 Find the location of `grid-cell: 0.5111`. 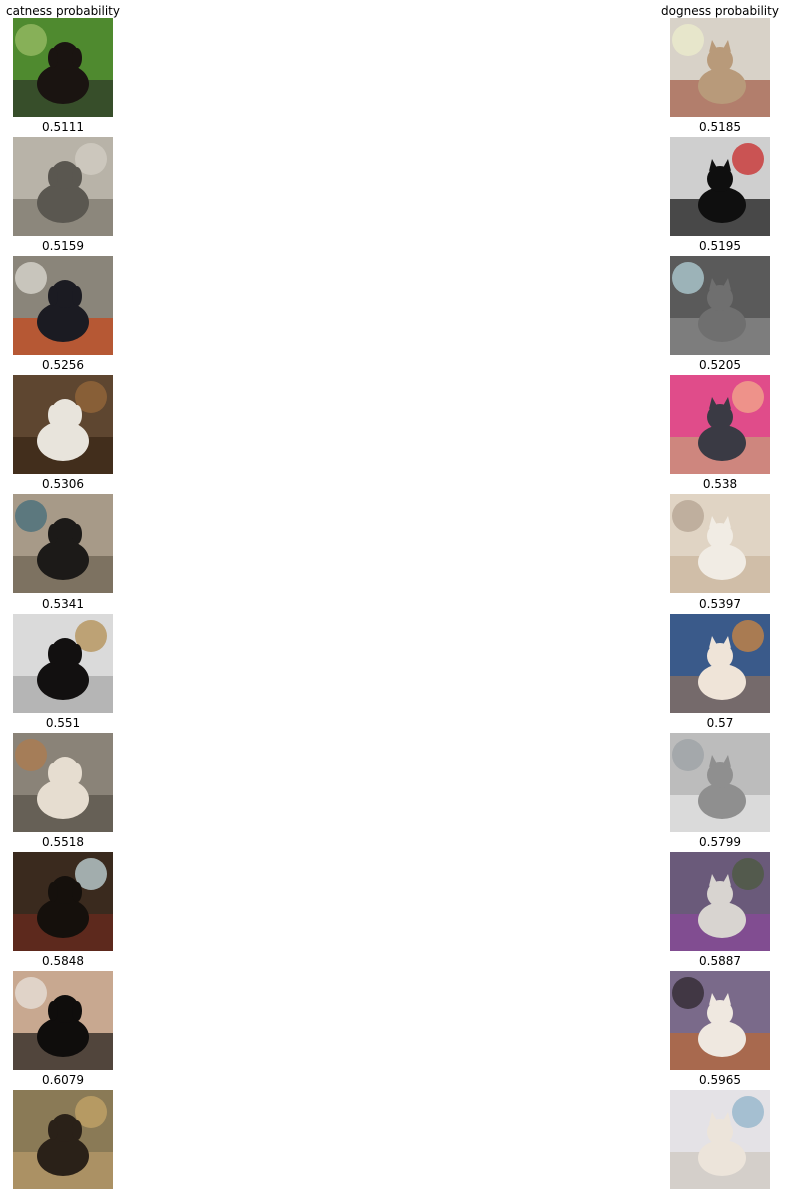

grid-cell: 0.5111 is located at coordinates (63, 178).